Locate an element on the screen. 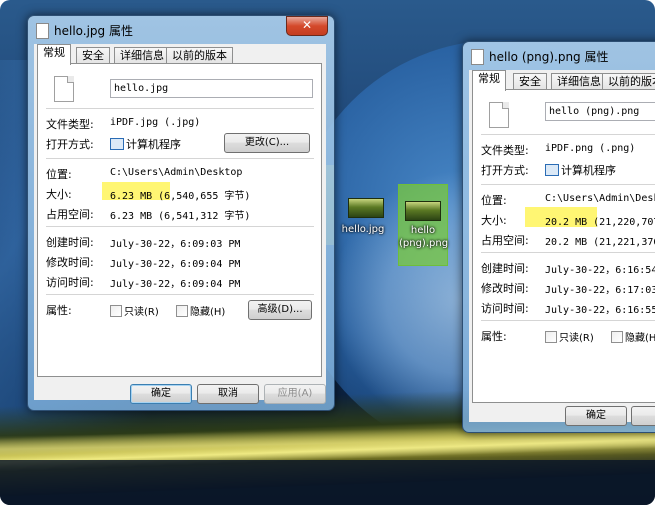  filename-field: hello (png).png is located at coordinates (600, 111).